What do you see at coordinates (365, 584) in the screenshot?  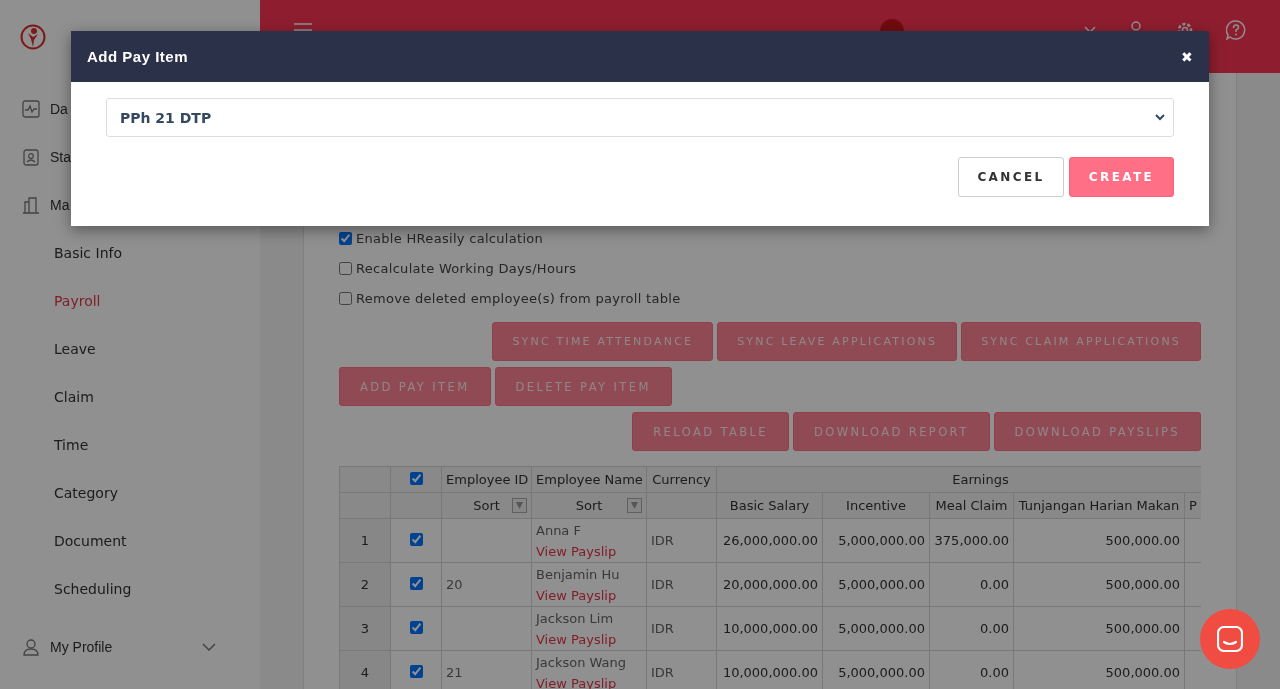 I see `row-number: 2` at bounding box center [365, 584].